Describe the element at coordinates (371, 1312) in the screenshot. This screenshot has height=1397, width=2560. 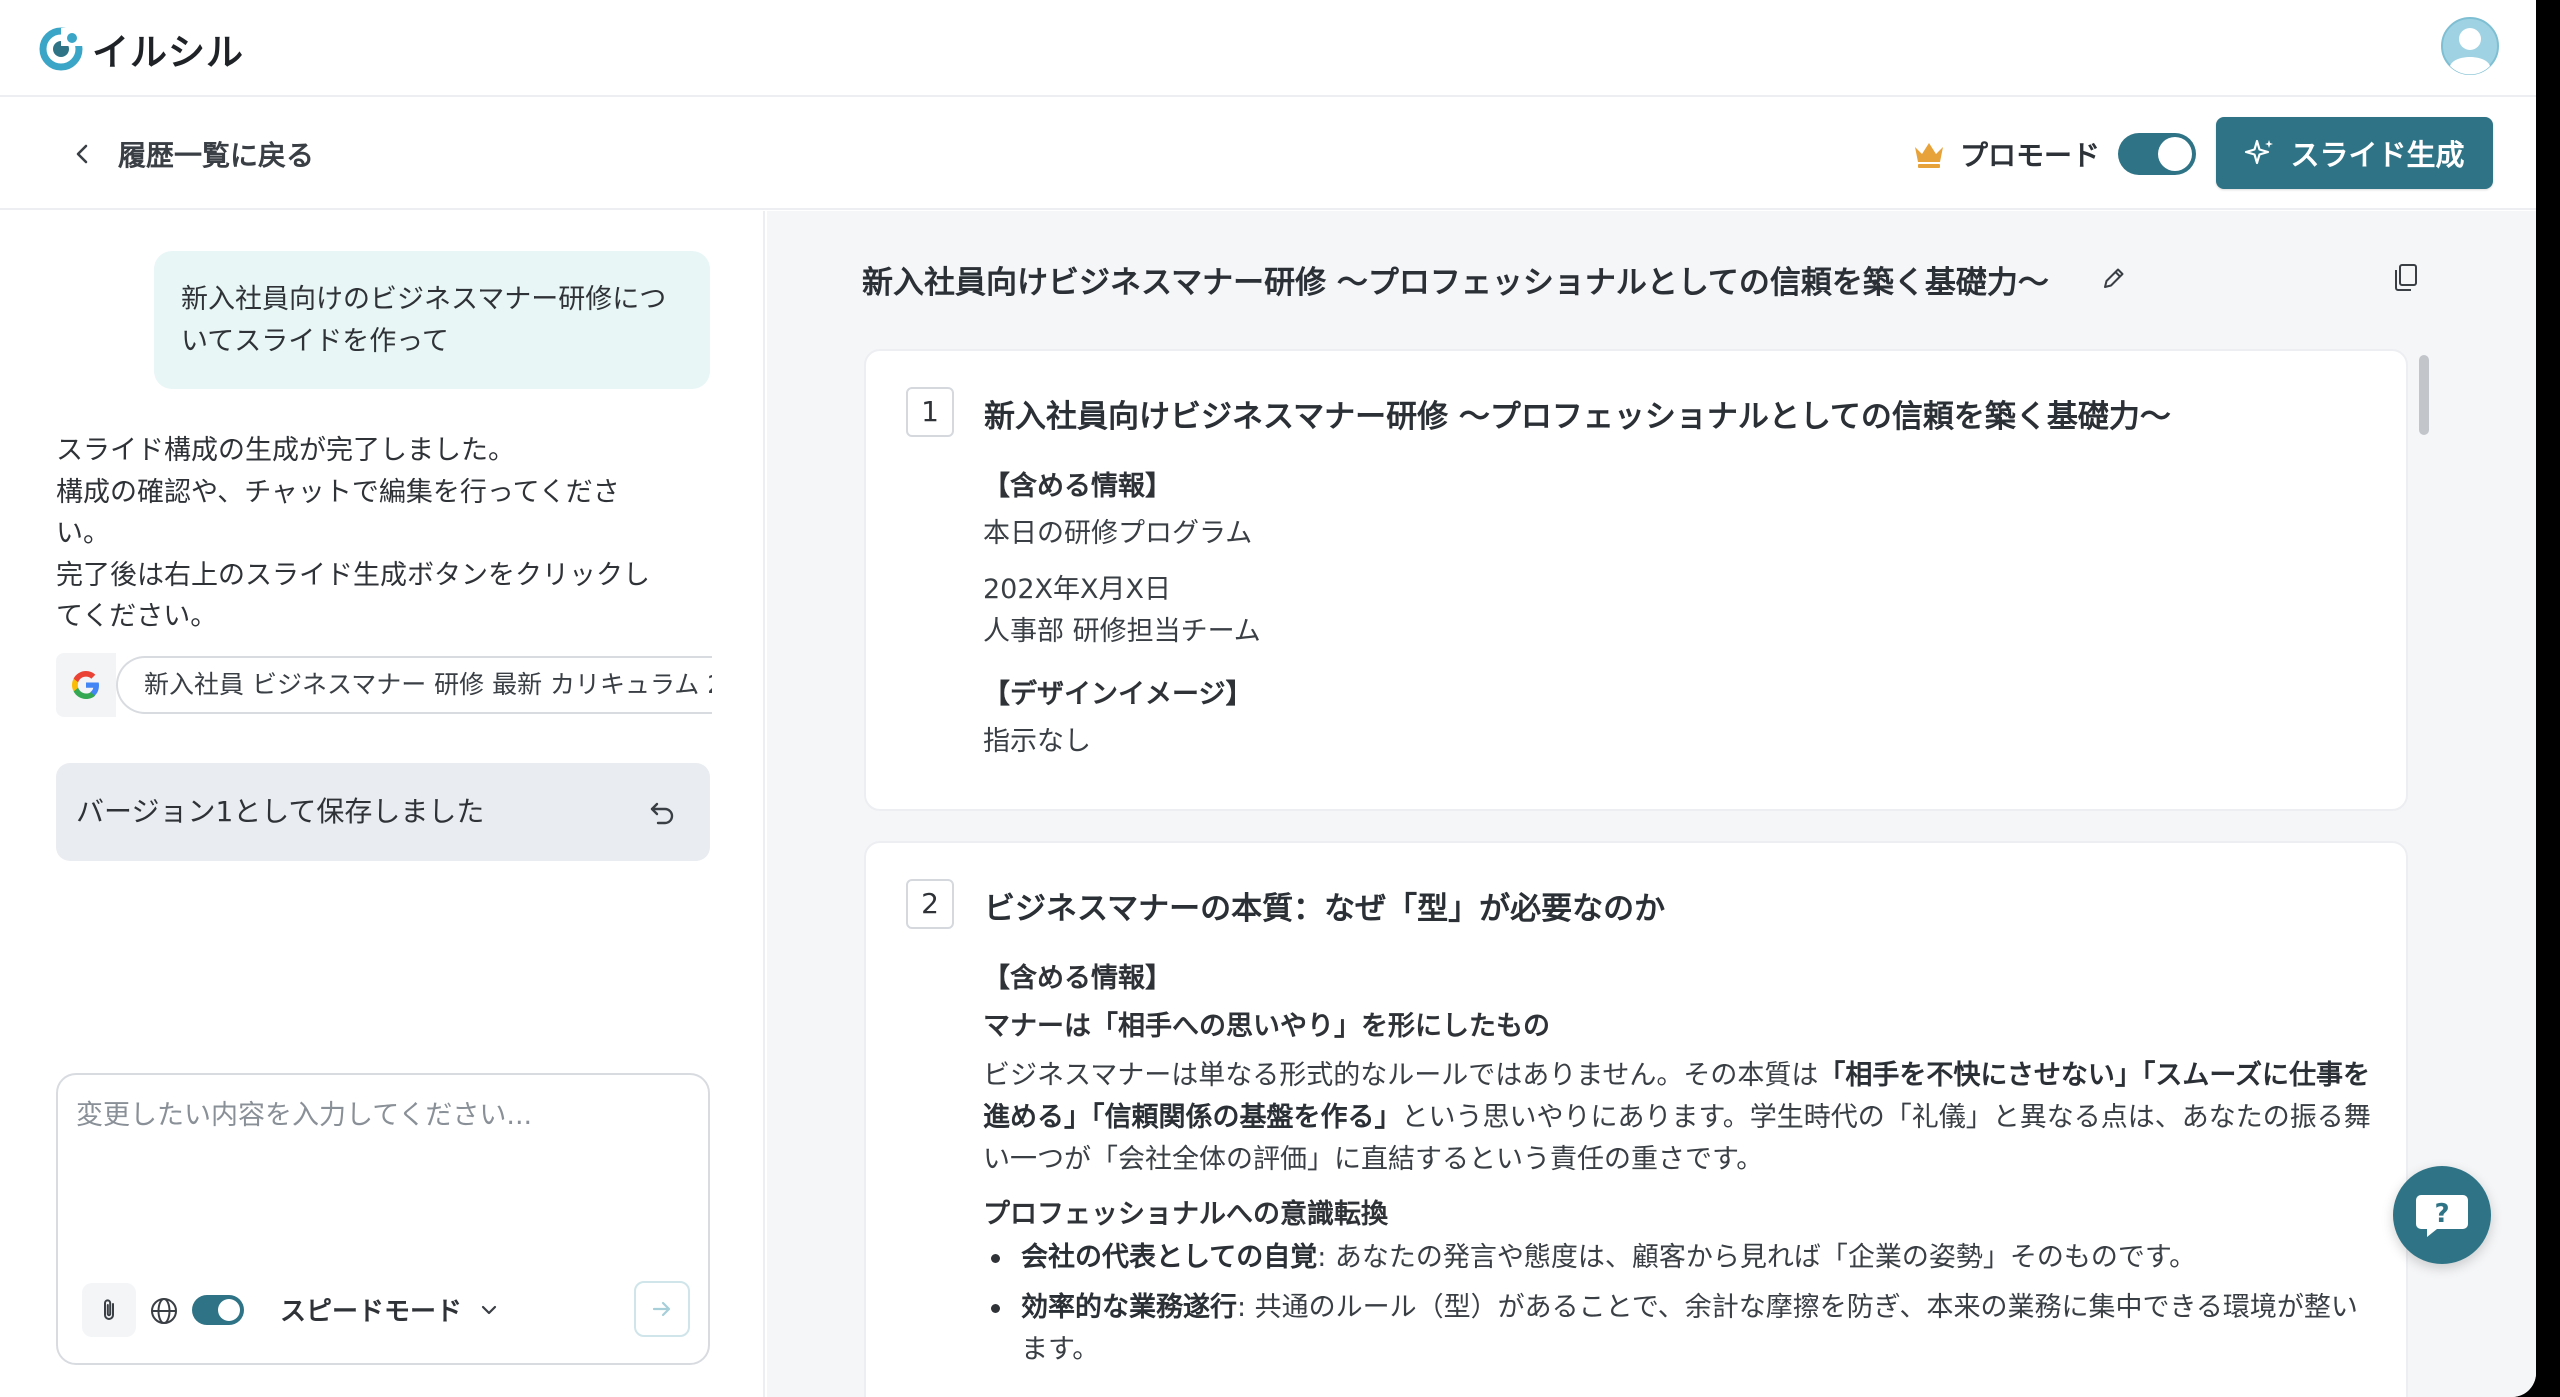
I see `mode-label: スピードモード` at that location.